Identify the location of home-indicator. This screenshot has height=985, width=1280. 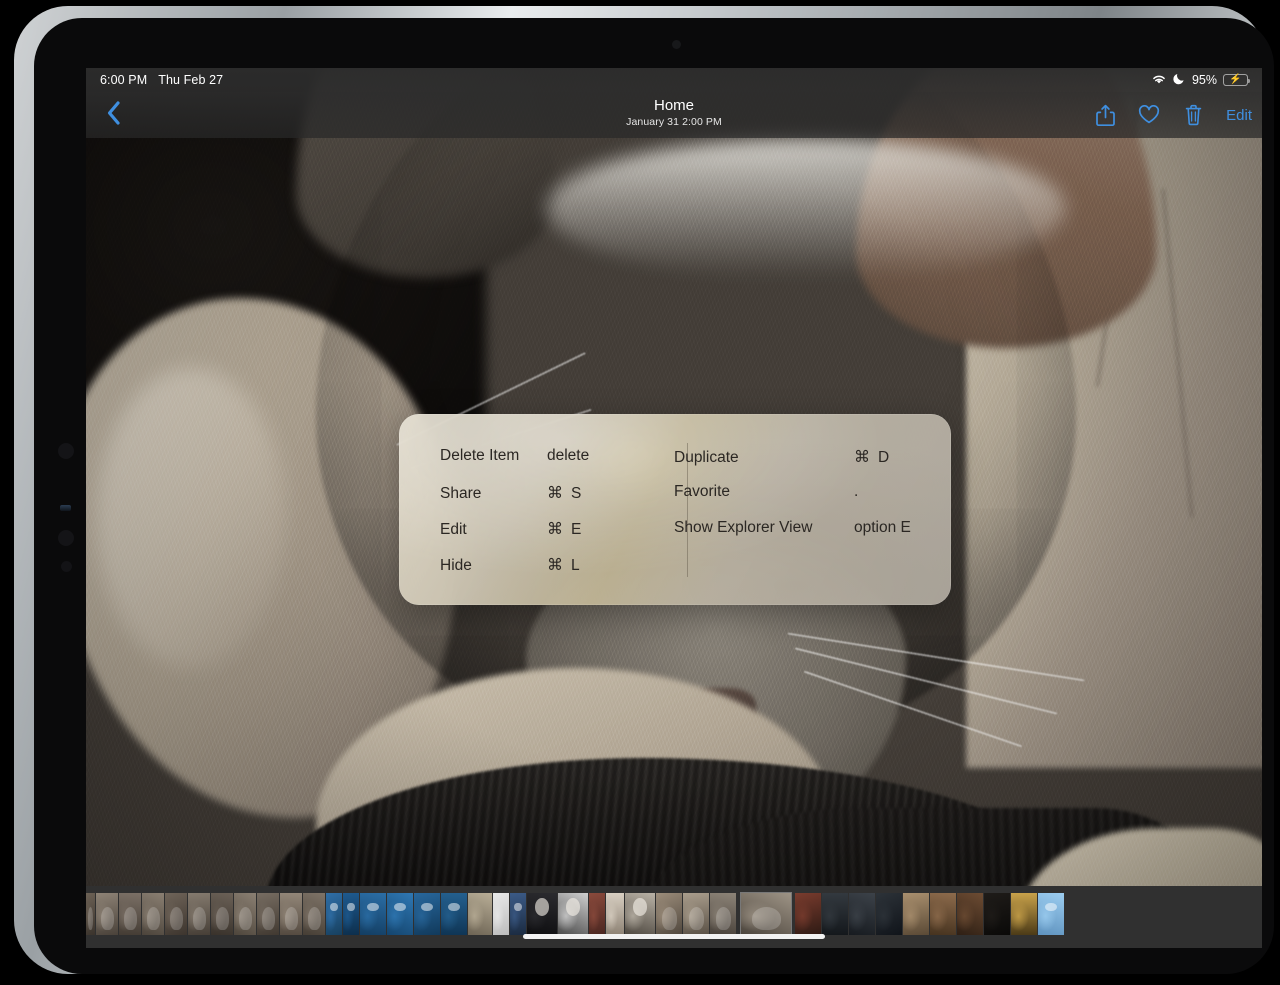
(674, 936).